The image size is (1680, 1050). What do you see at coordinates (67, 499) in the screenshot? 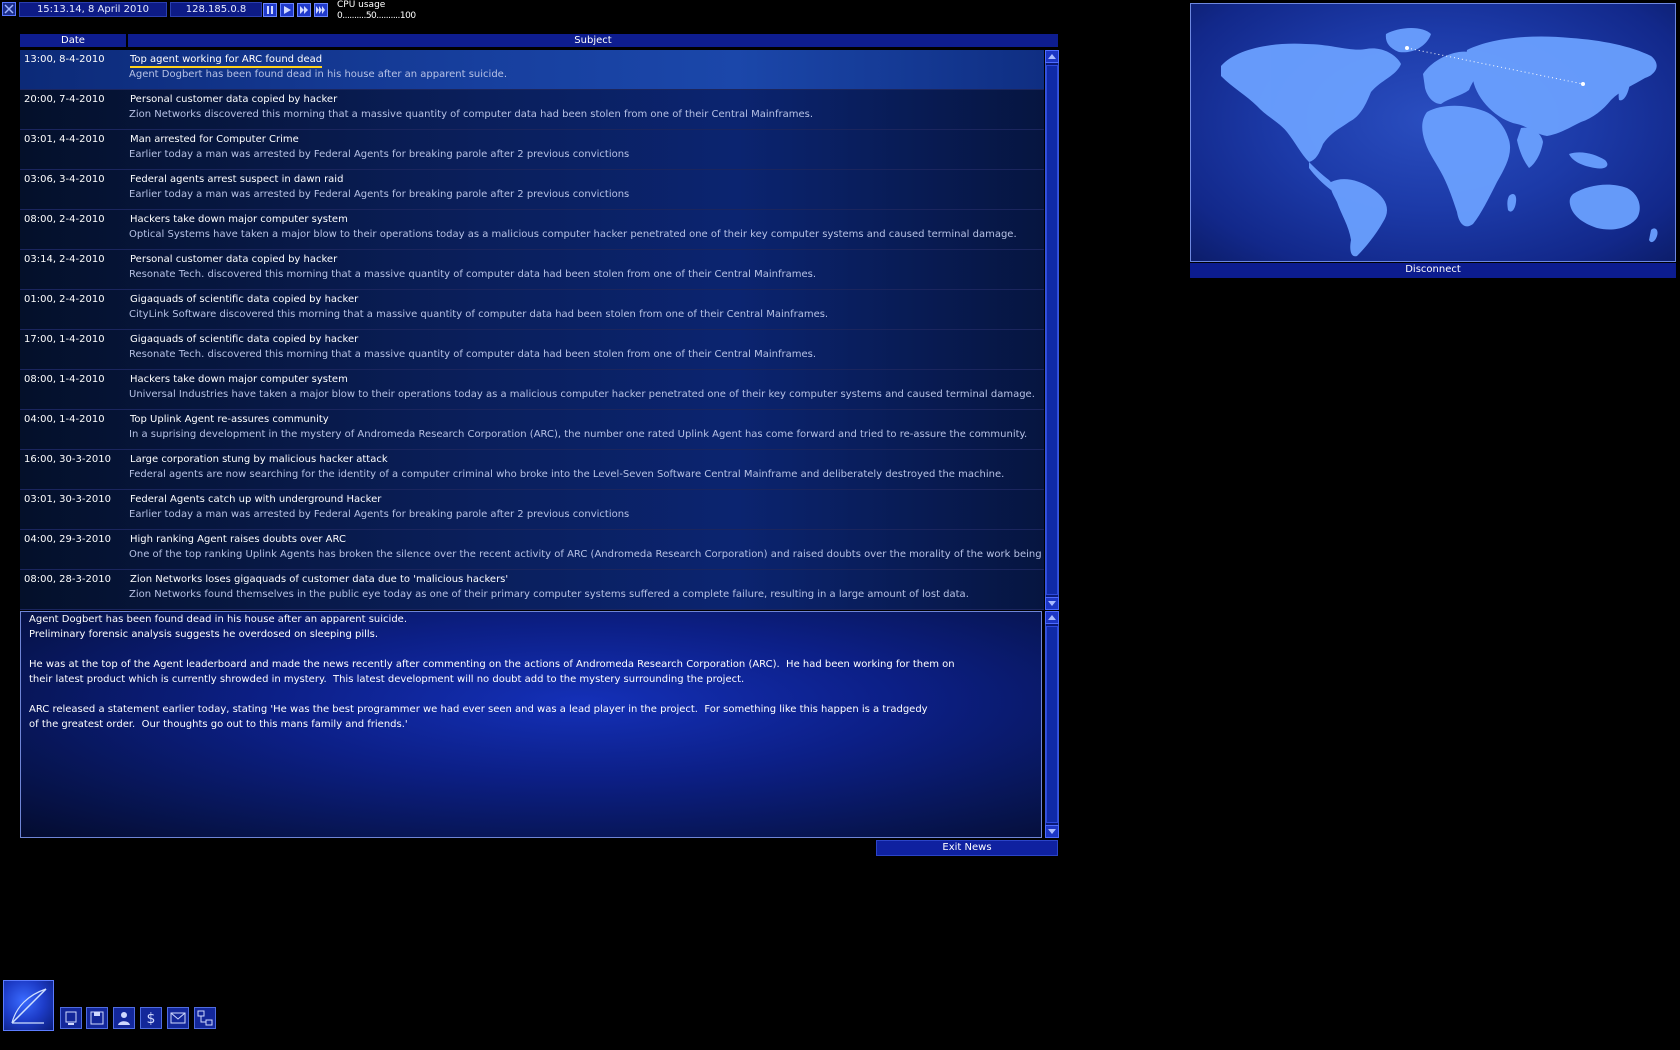
I see `news-date: 03:01, 30-3-2010` at bounding box center [67, 499].